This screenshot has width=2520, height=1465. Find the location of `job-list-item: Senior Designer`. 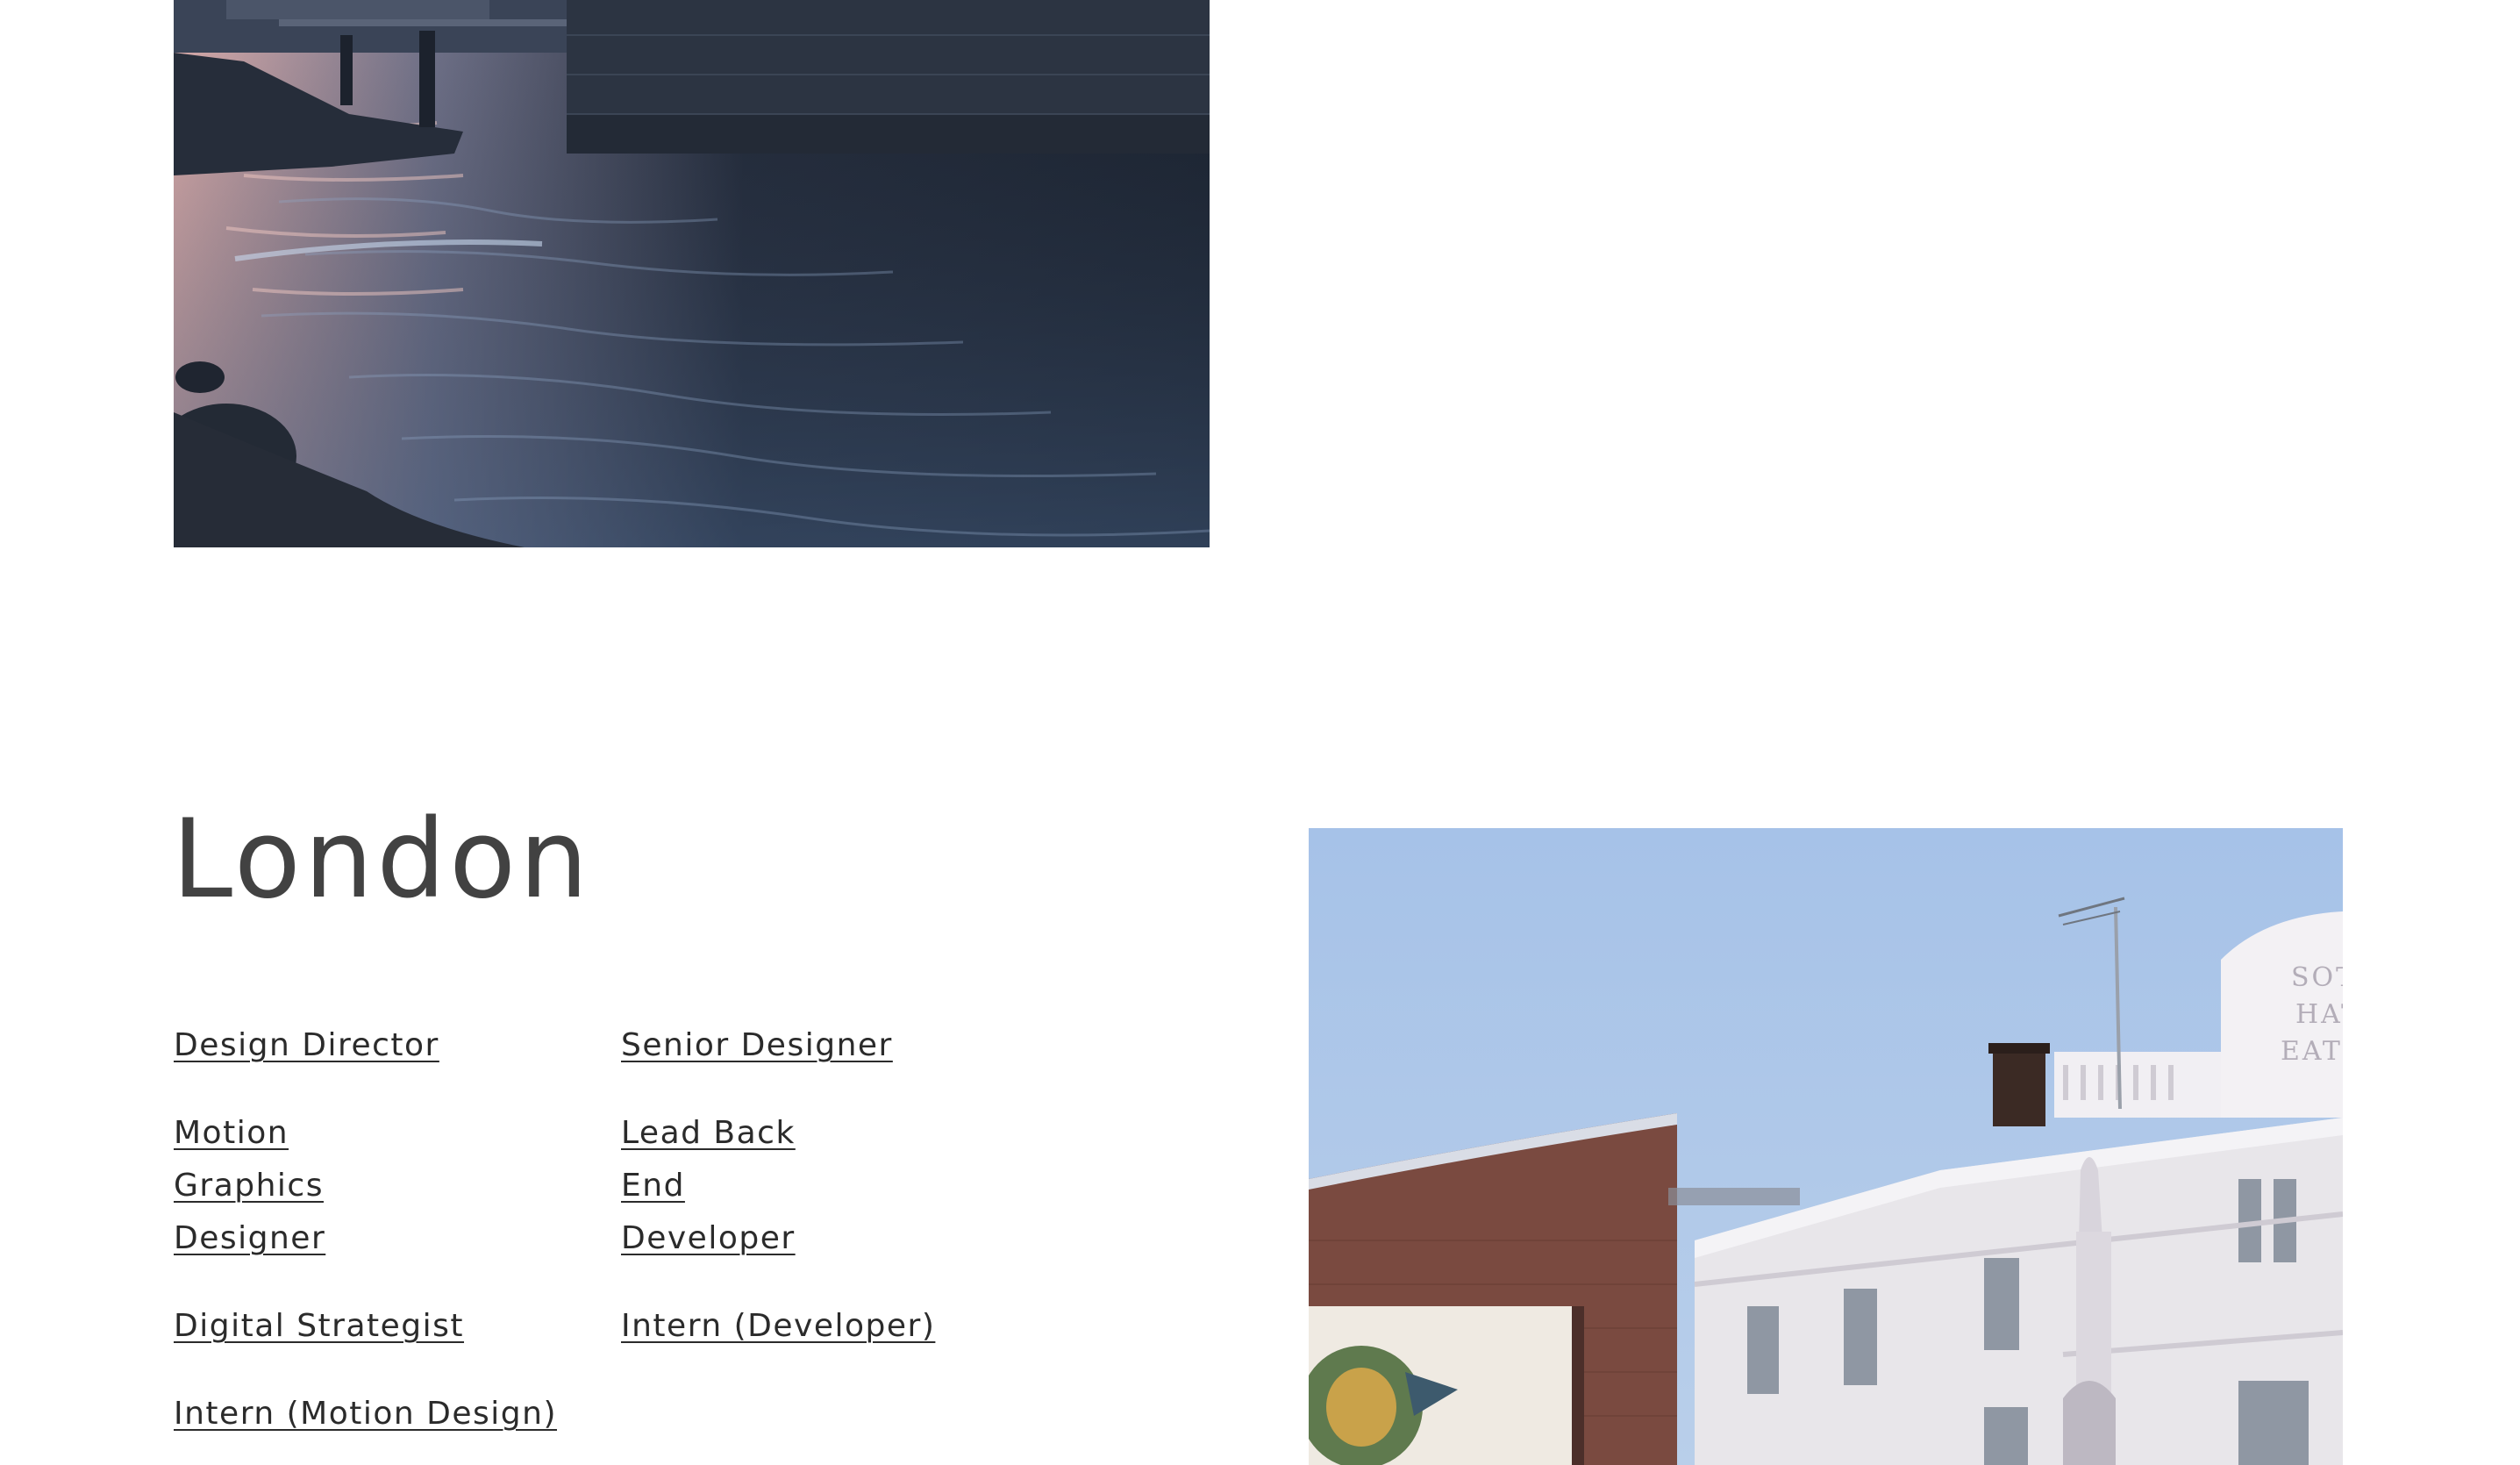

job-list-item: Senior Designer is located at coordinates (779, 1045).